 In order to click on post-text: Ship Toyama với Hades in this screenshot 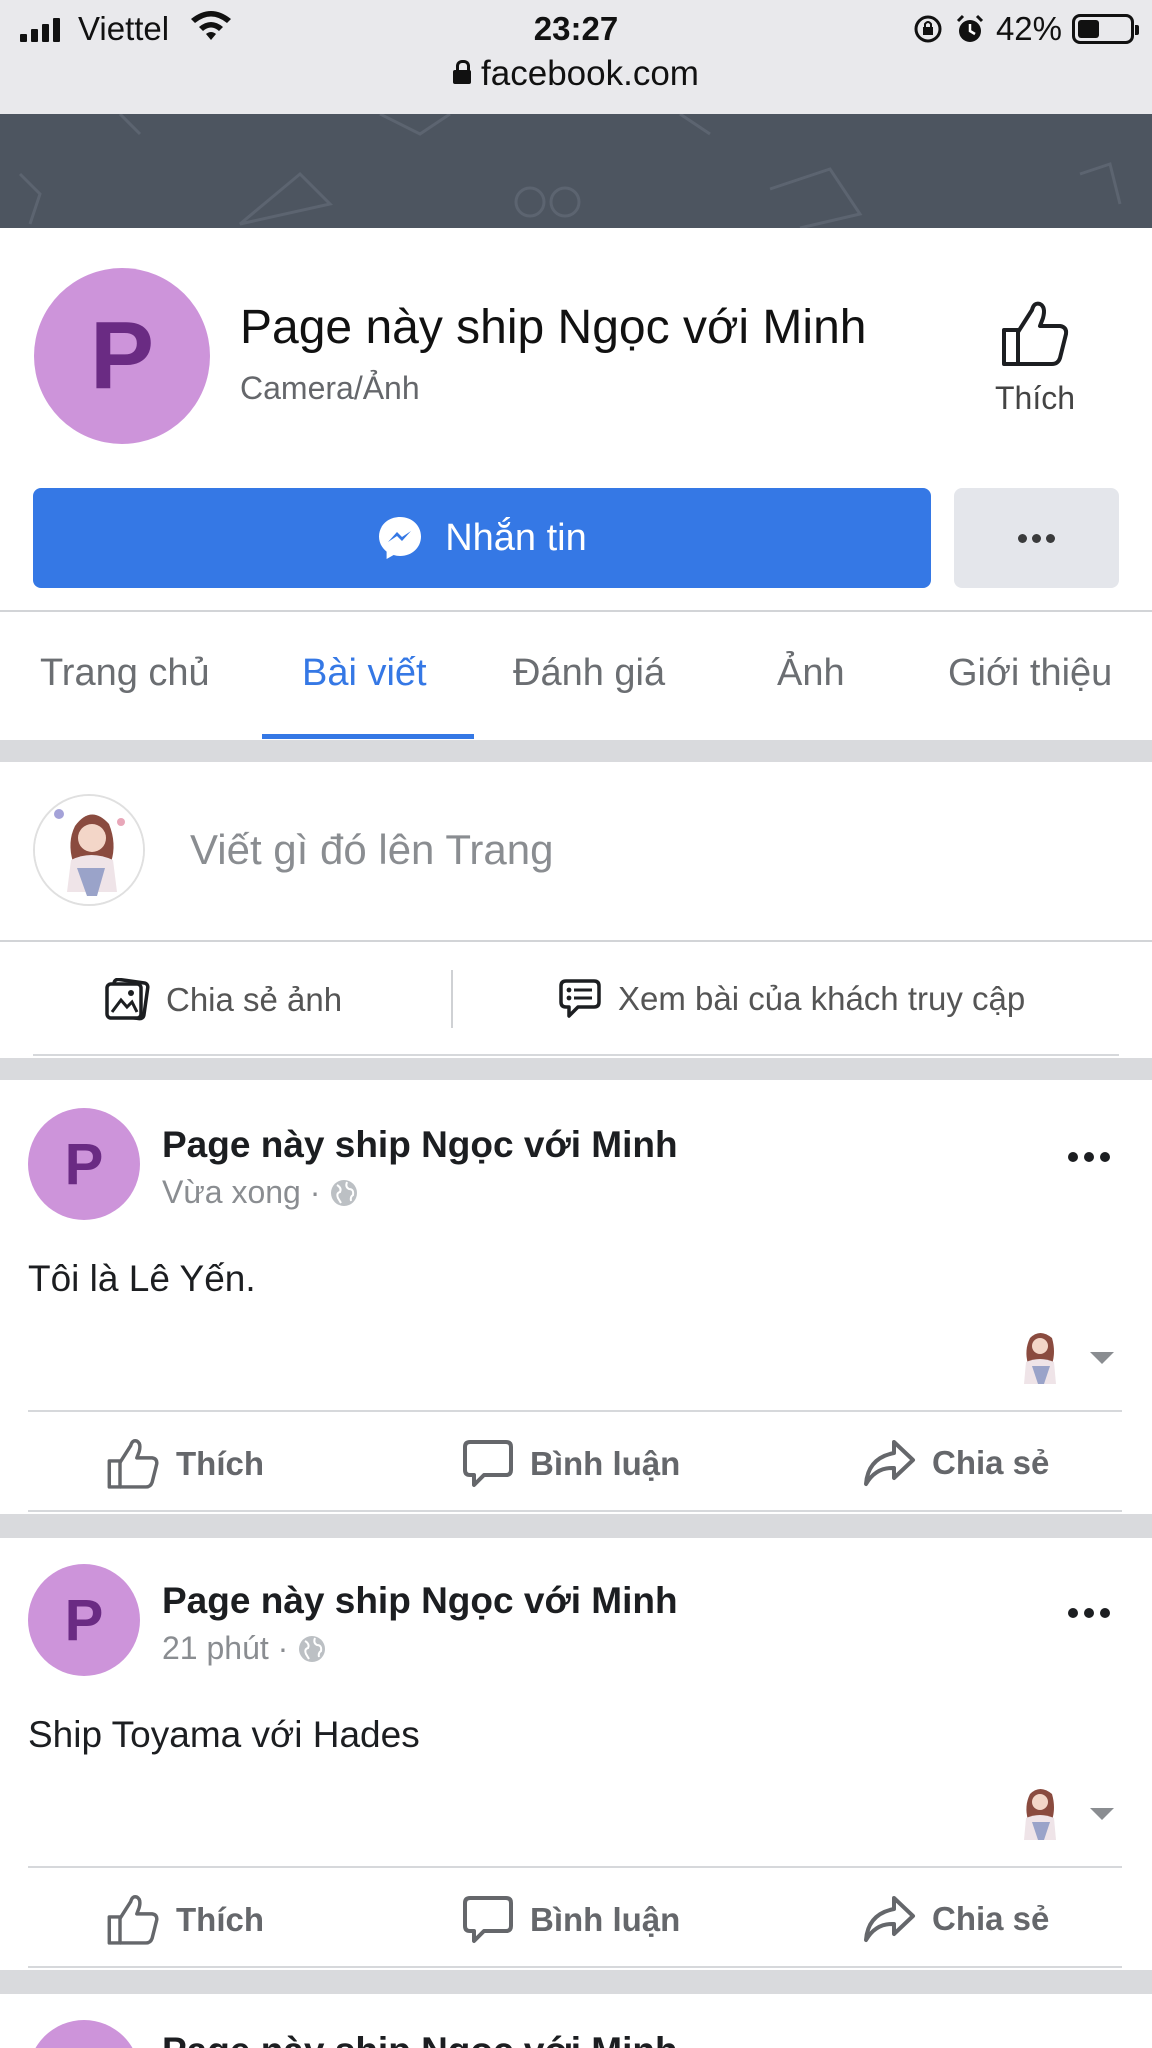, I will do `click(224, 1734)`.